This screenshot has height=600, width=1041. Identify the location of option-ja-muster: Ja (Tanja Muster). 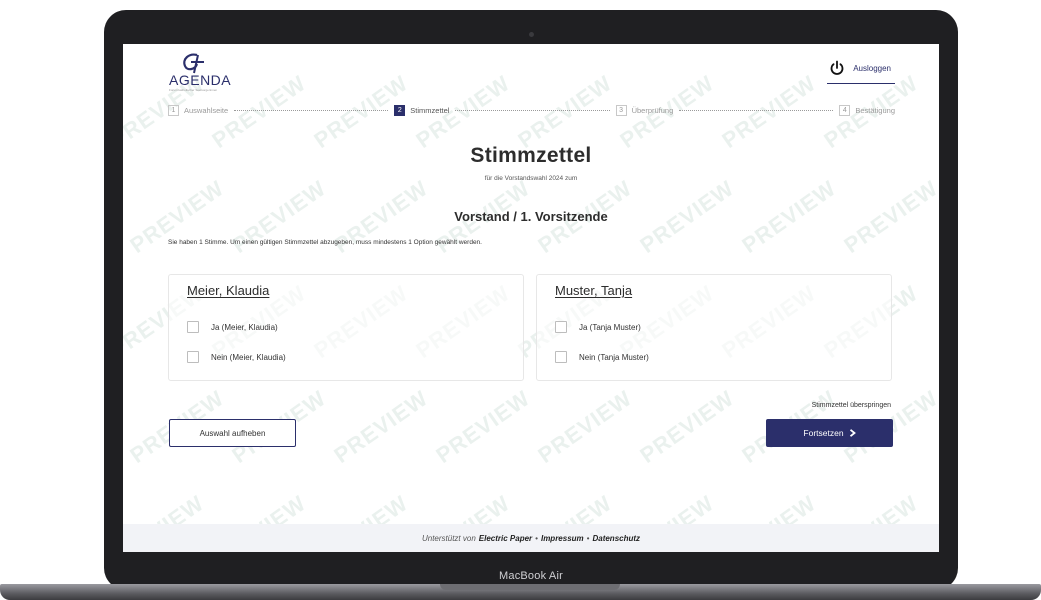
(598, 327).